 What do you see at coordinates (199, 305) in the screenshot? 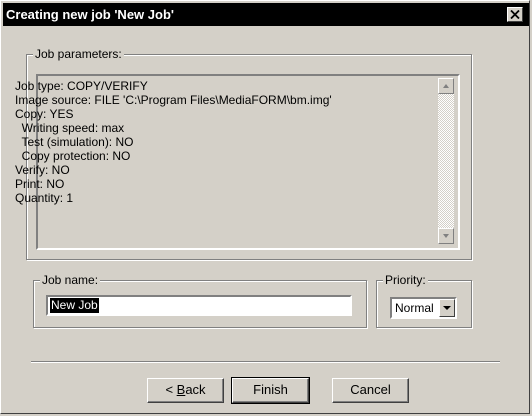
I see `job-name-input: New Job` at bounding box center [199, 305].